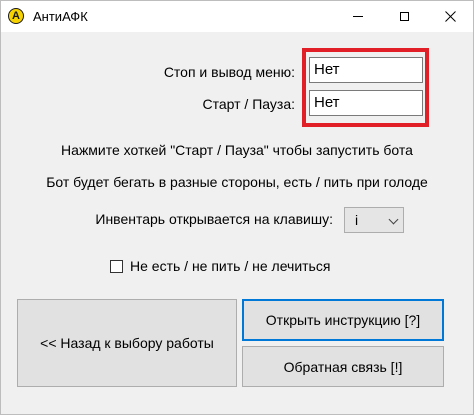 The width and height of the screenshot is (474, 415). What do you see at coordinates (16, 16) in the screenshot?
I see `app-logo-icon: A` at bounding box center [16, 16].